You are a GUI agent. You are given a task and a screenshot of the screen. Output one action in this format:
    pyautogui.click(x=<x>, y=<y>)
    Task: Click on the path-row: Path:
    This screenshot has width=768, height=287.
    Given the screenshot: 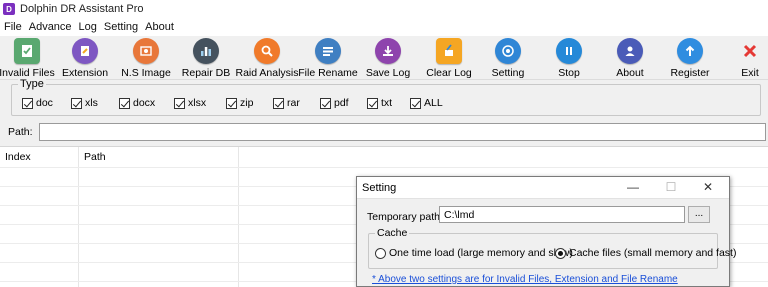 What is the action you would take?
    pyautogui.click(x=384, y=132)
    